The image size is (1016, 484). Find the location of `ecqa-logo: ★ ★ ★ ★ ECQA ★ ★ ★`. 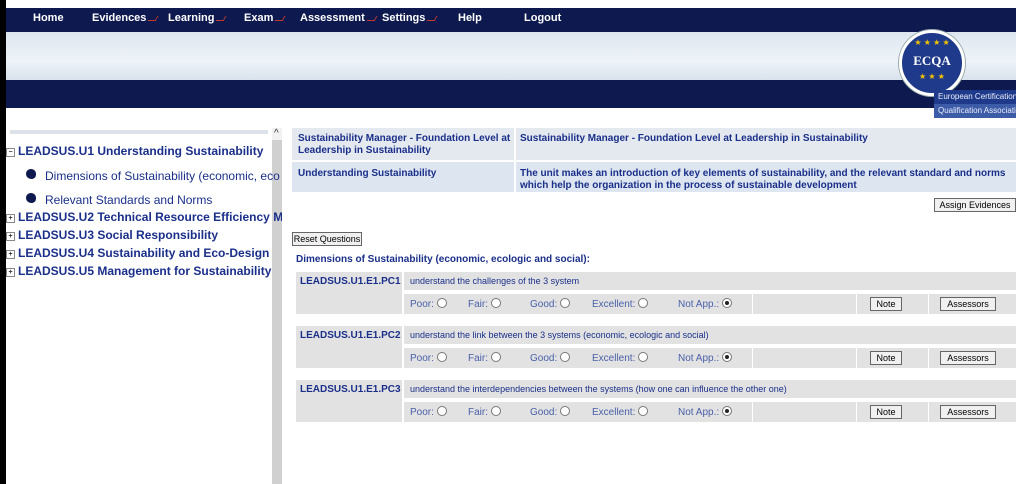

ecqa-logo: ★ ★ ★ ★ ECQA ★ ★ ★ is located at coordinates (932, 63).